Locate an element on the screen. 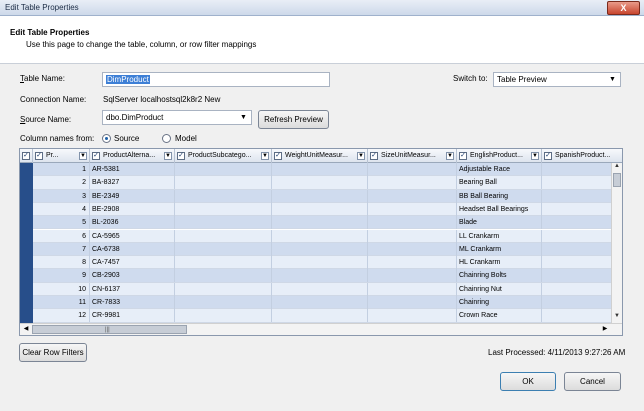 The image size is (644, 411). table-row: 3 BE-2349 BB Ball Bearing is located at coordinates (327, 196).